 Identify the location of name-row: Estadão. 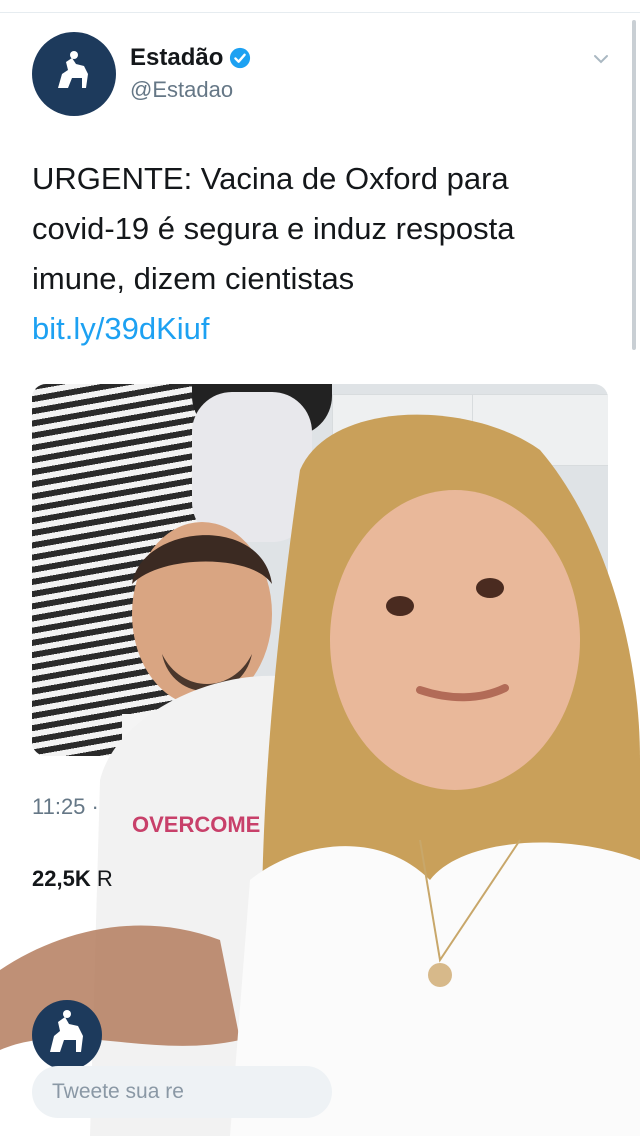
(190, 58).